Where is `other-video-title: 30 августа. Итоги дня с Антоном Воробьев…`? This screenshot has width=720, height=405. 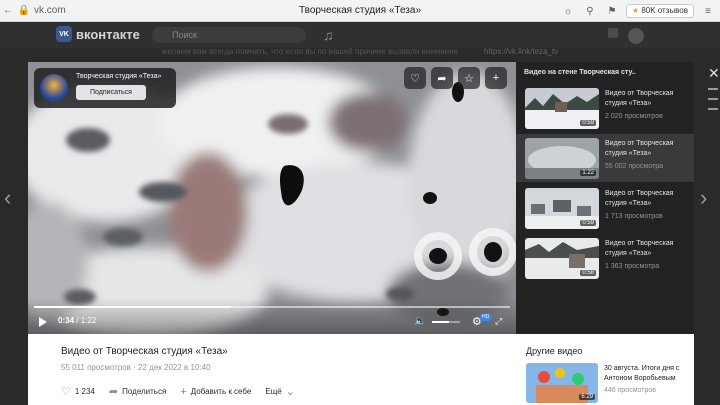 other-video-title: 30 августа. Итоги дня с Антоном Воробьев… is located at coordinates (648, 374).